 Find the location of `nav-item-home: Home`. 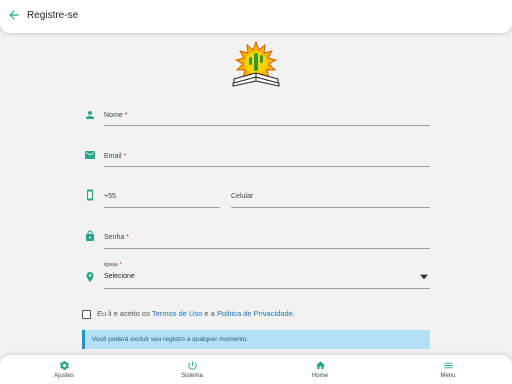

nav-item-home: Home is located at coordinates (320, 369).